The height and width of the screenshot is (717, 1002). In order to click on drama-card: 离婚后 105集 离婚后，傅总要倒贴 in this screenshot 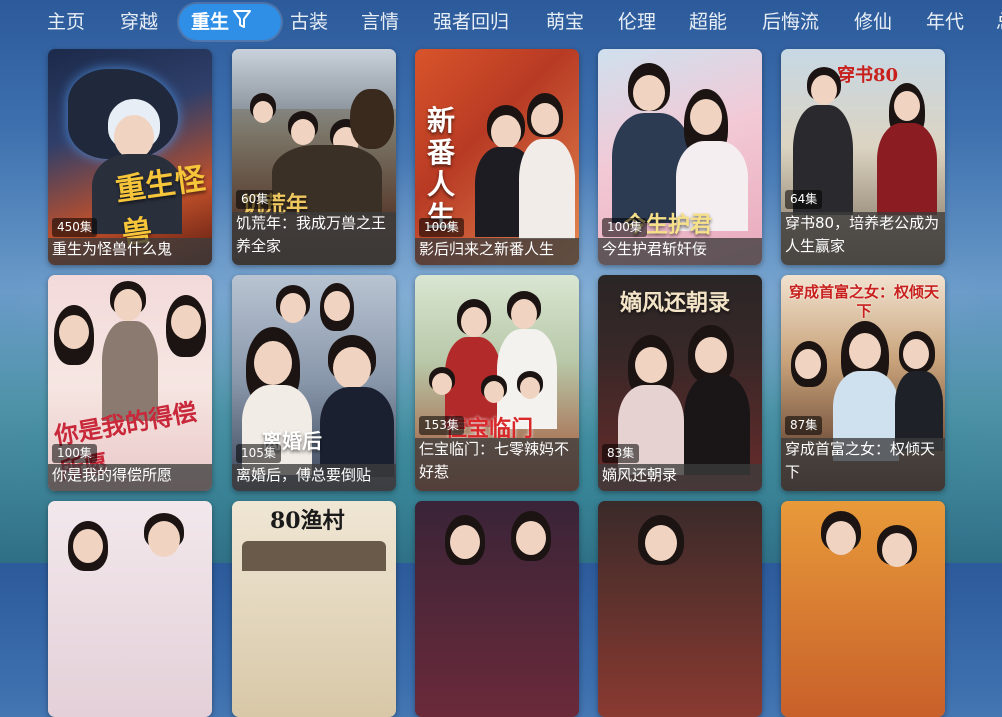, I will do `click(314, 383)`.